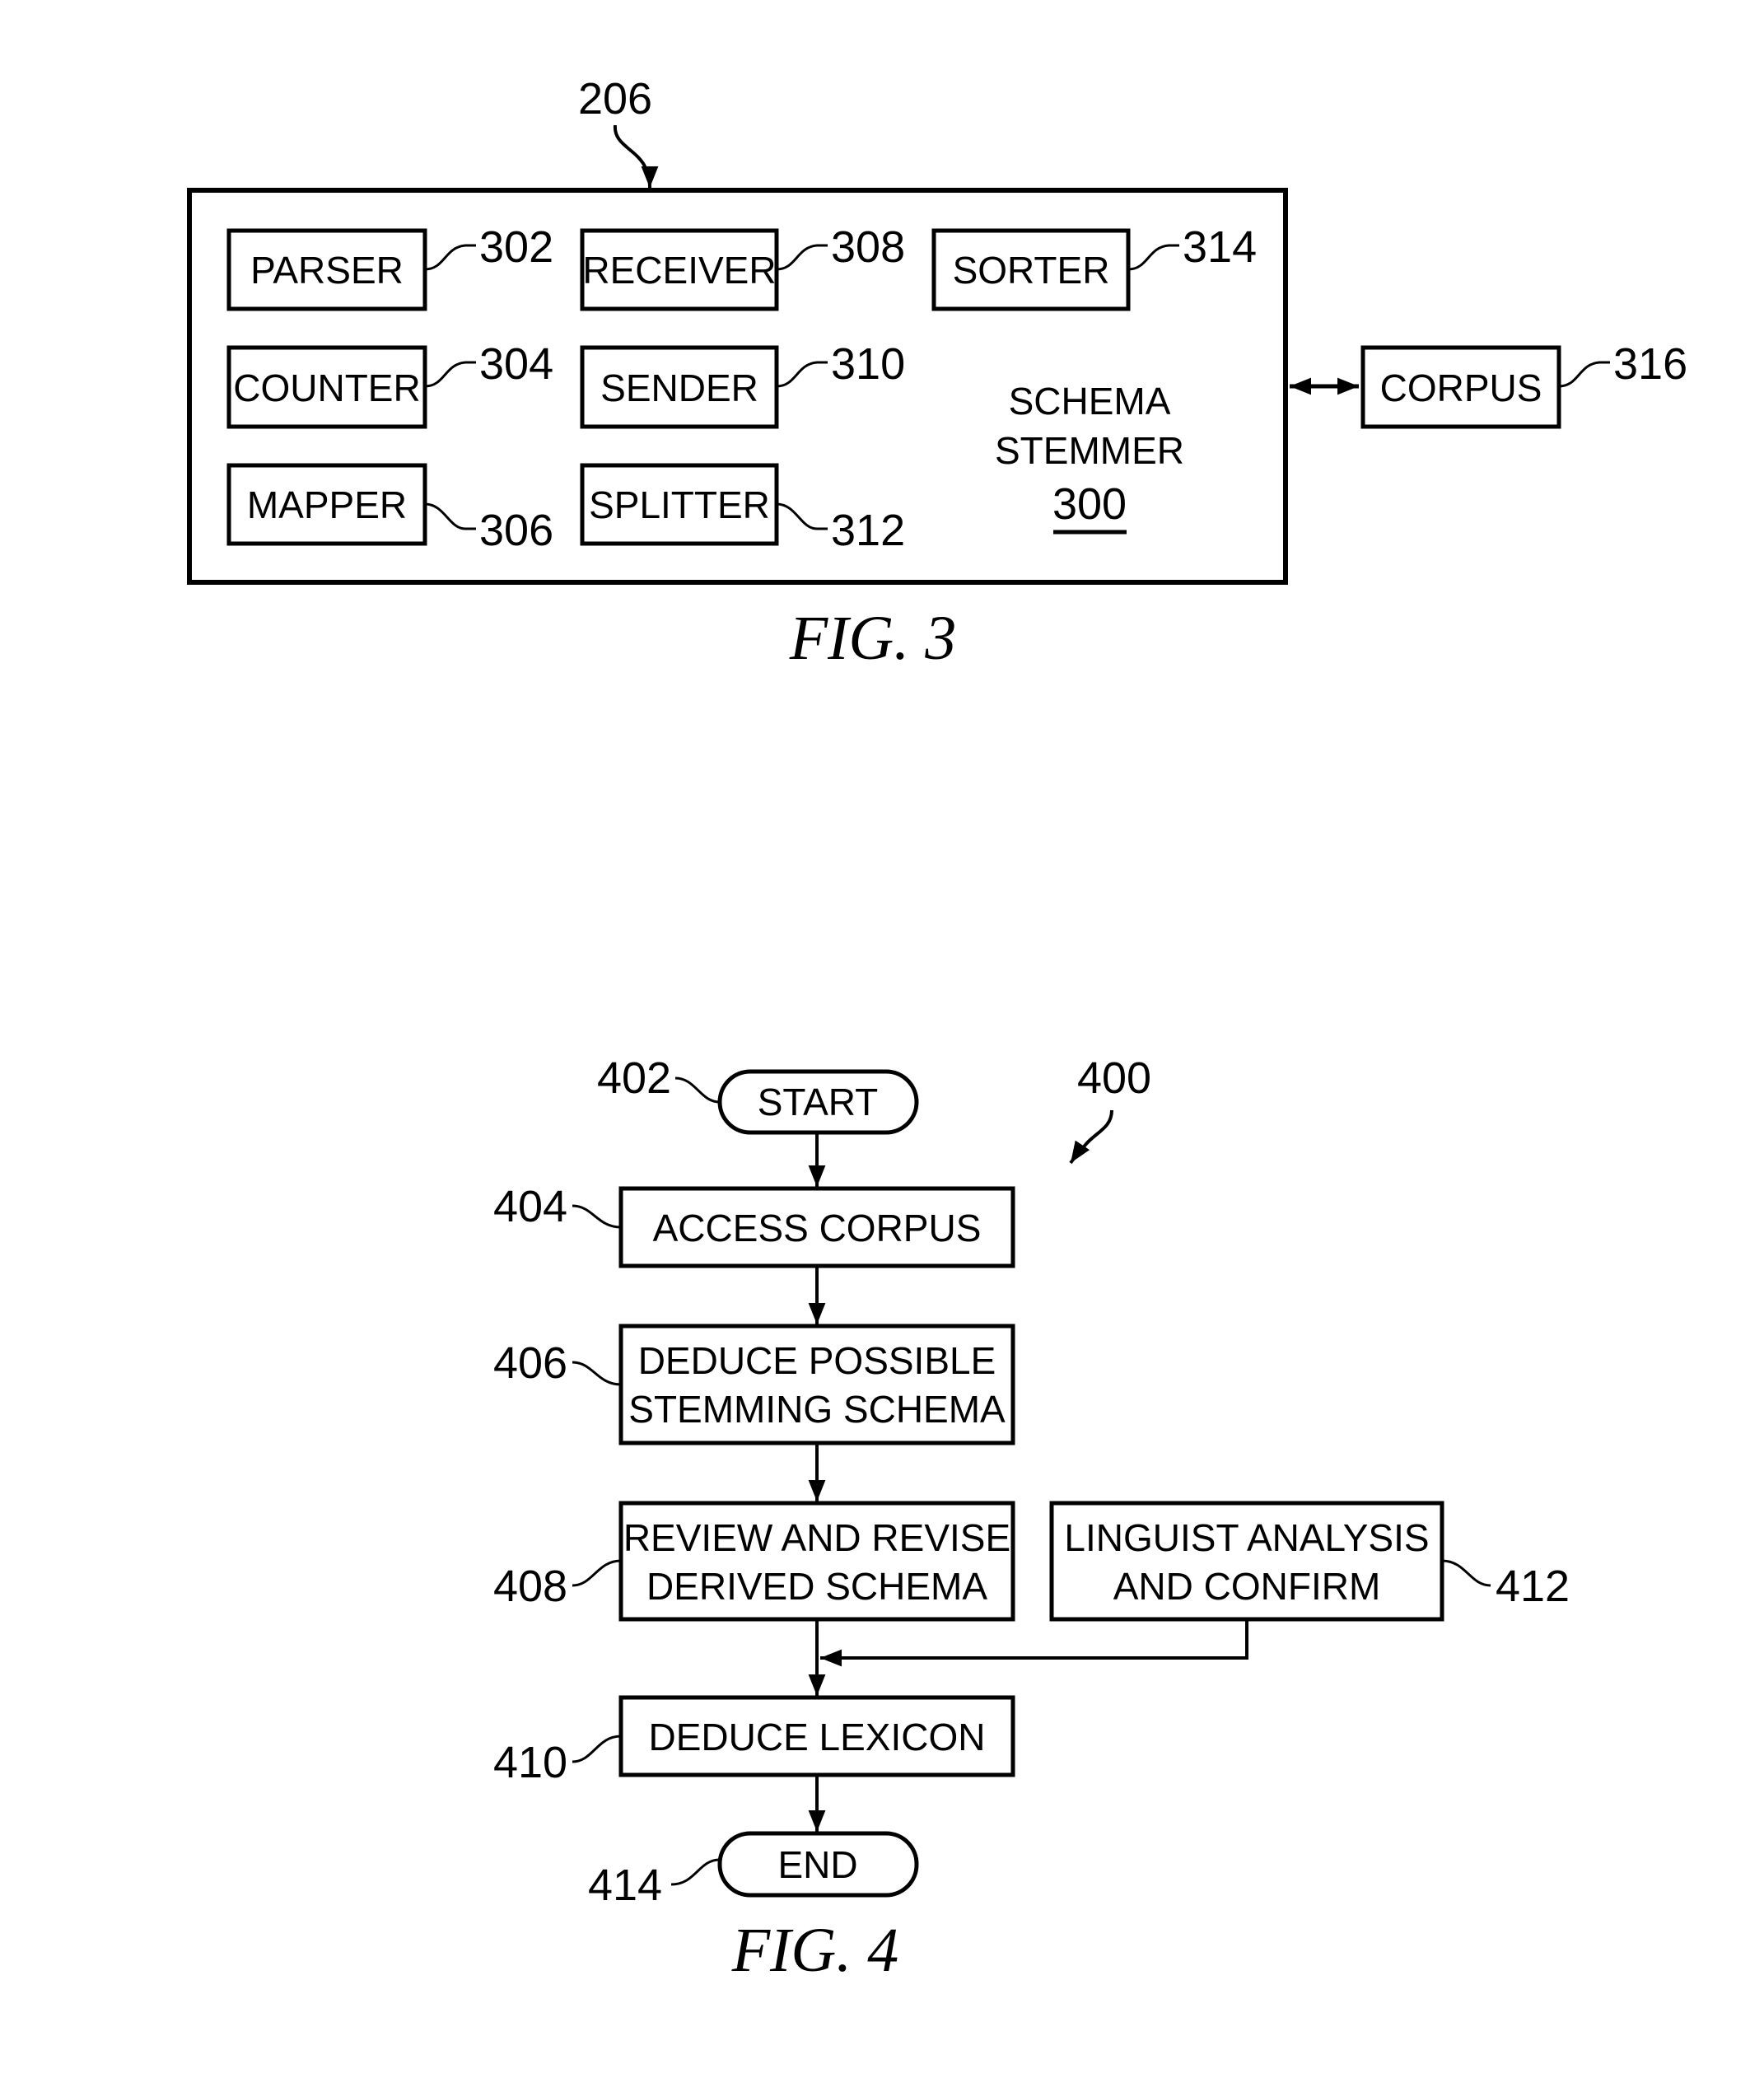 Image resolution: width=1764 pixels, height=2078 pixels. I want to click on module-splitter-label: SPLITTER, so click(679, 505).